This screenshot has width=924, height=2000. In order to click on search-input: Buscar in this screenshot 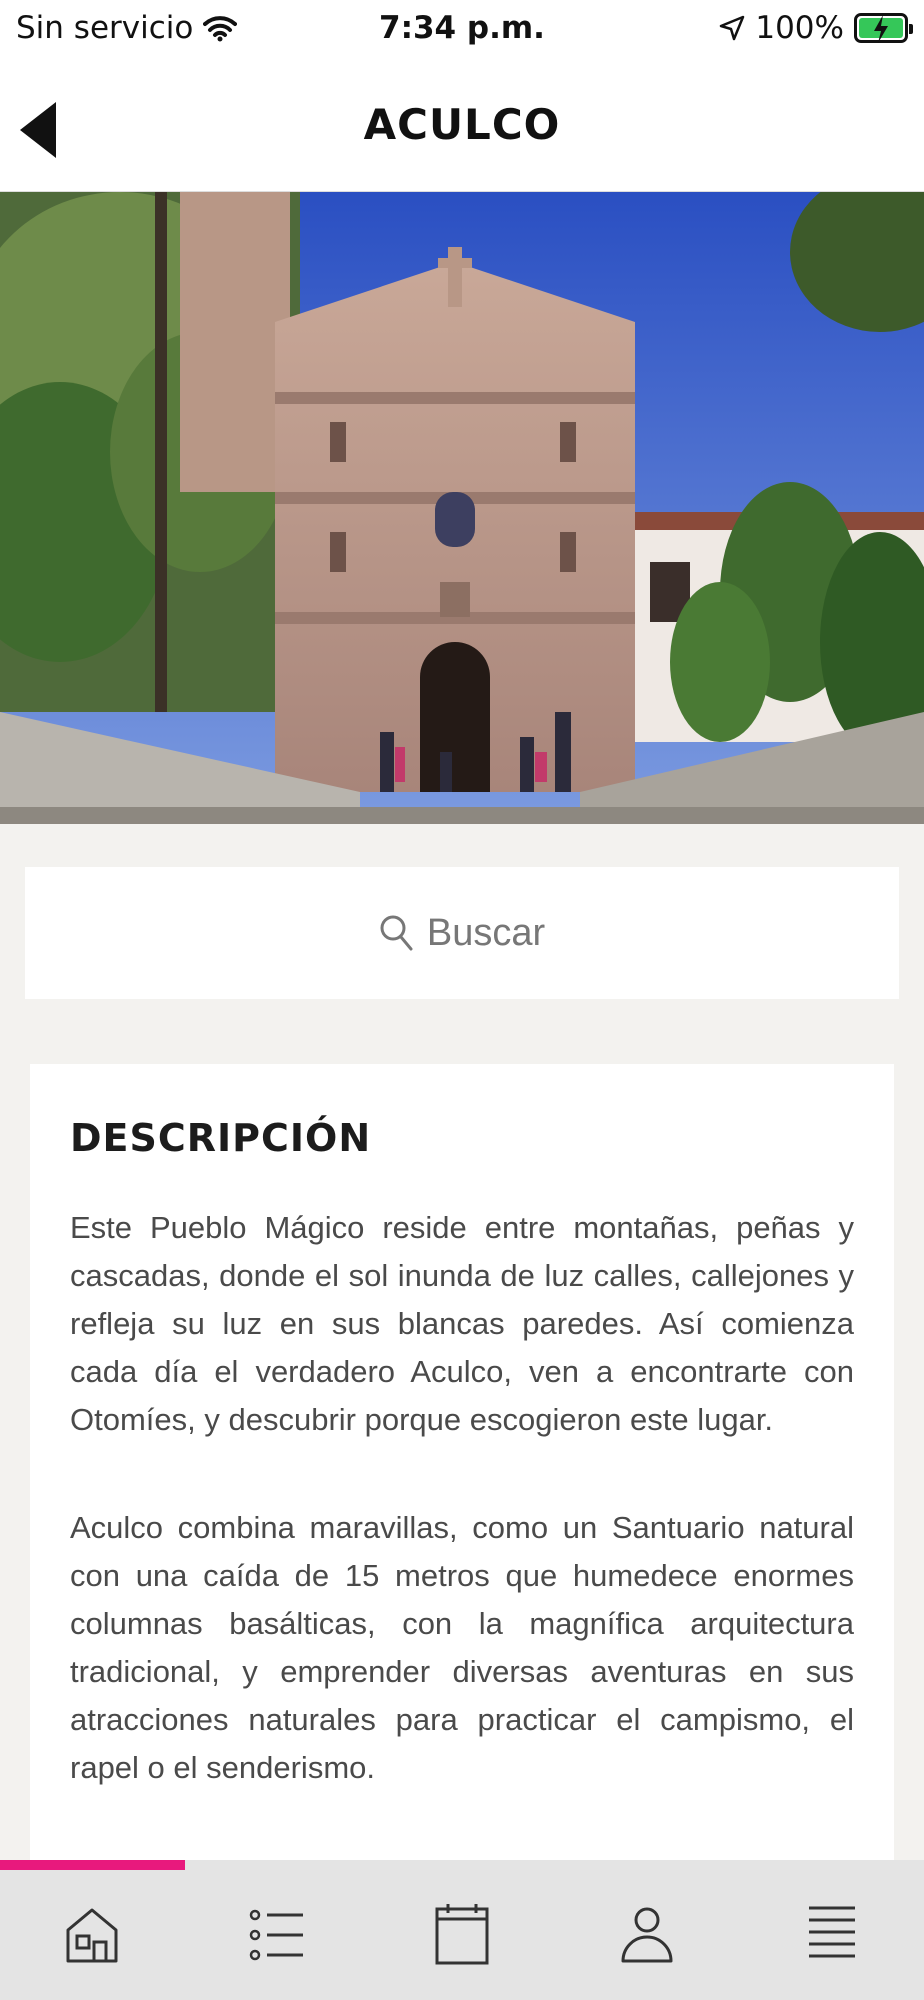, I will do `click(462, 933)`.